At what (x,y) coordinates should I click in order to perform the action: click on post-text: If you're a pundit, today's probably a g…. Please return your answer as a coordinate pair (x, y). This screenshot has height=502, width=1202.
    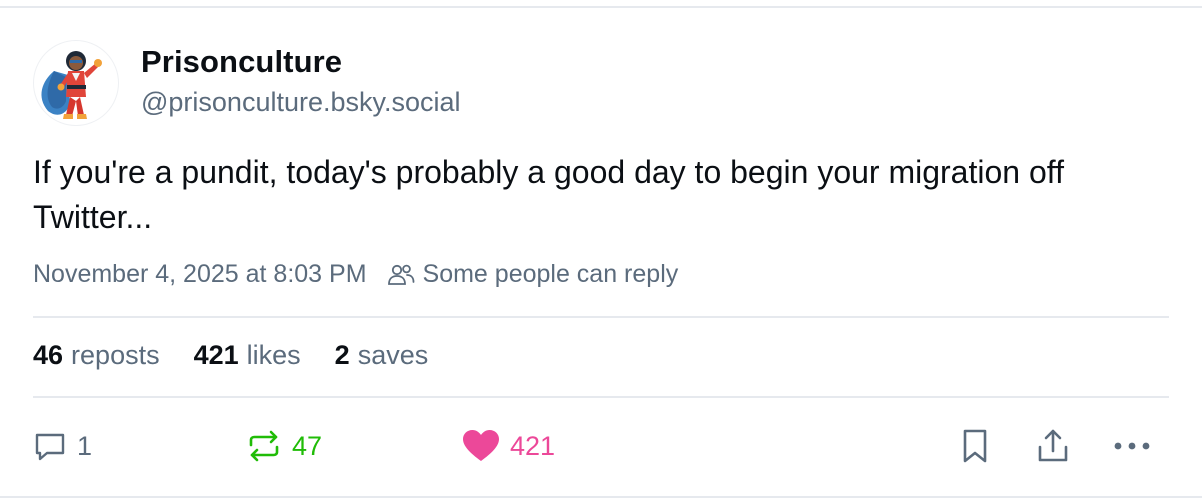
    Looking at the image, I should click on (548, 194).